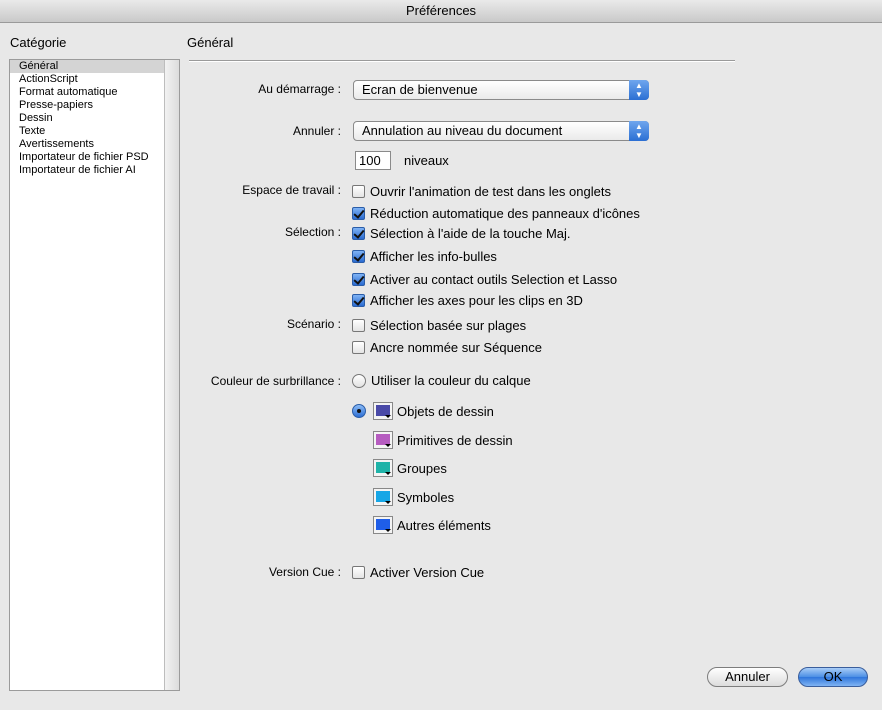 This screenshot has height=710, width=882. I want to click on category-item-psd-importer: Importateur de fichier PSD, so click(94, 157).